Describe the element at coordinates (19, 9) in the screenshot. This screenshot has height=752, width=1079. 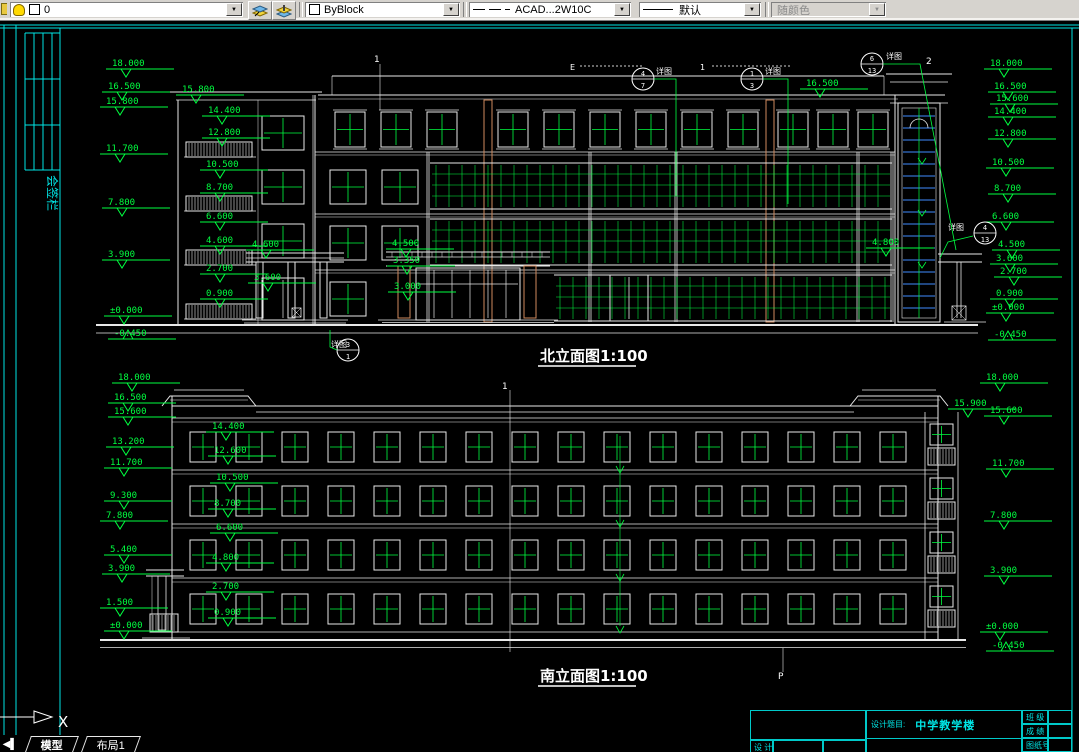
I see `layer-lightbulb-icon` at that location.